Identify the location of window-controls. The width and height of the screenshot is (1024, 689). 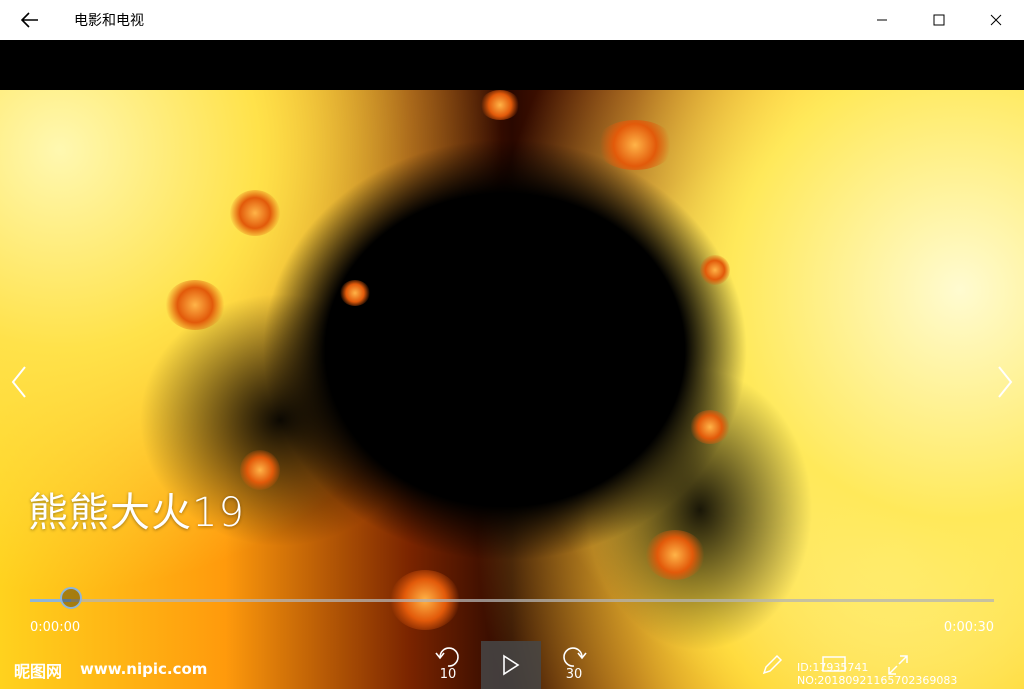
(938, 20).